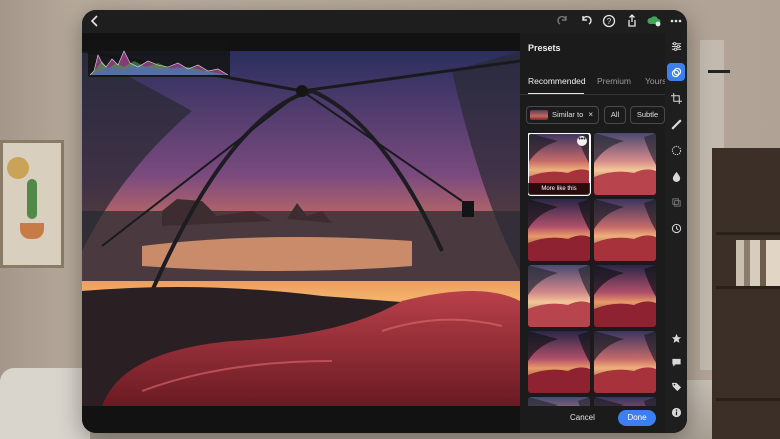  Describe the element at coordinates (384, 21) in the screenshot. I see `top-bar: ?` at that location.